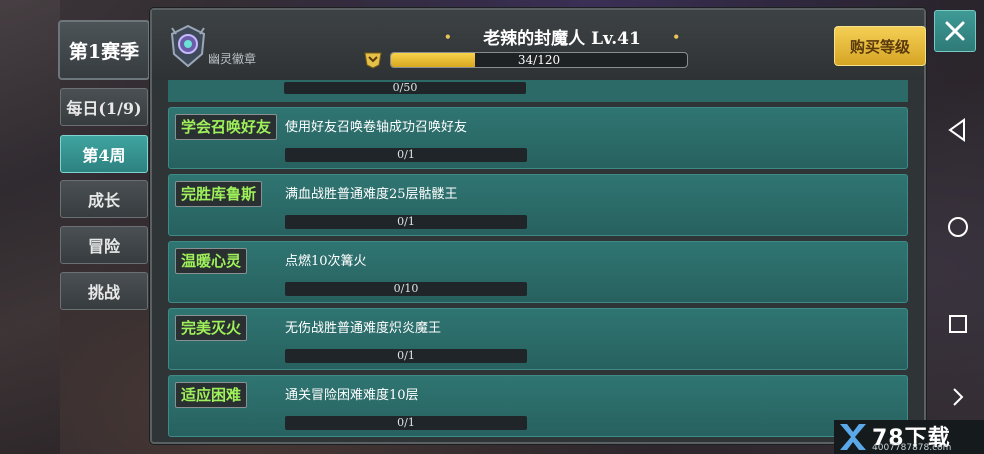 The image size is (984, 454). I want to click on close-icon, so click(955, 31).